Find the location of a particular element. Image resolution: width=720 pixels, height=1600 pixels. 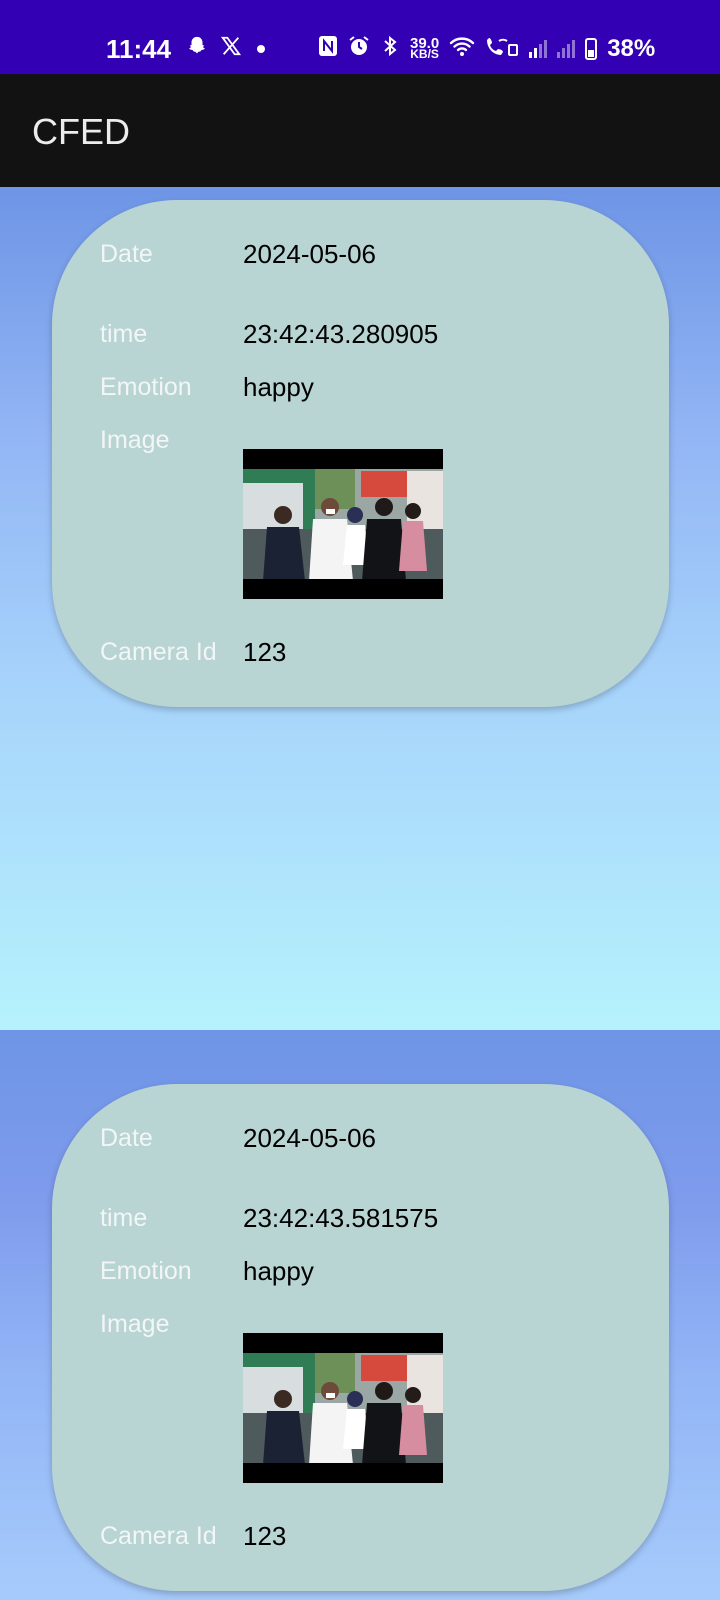

signal-icon is located at coordinates (538, 49).